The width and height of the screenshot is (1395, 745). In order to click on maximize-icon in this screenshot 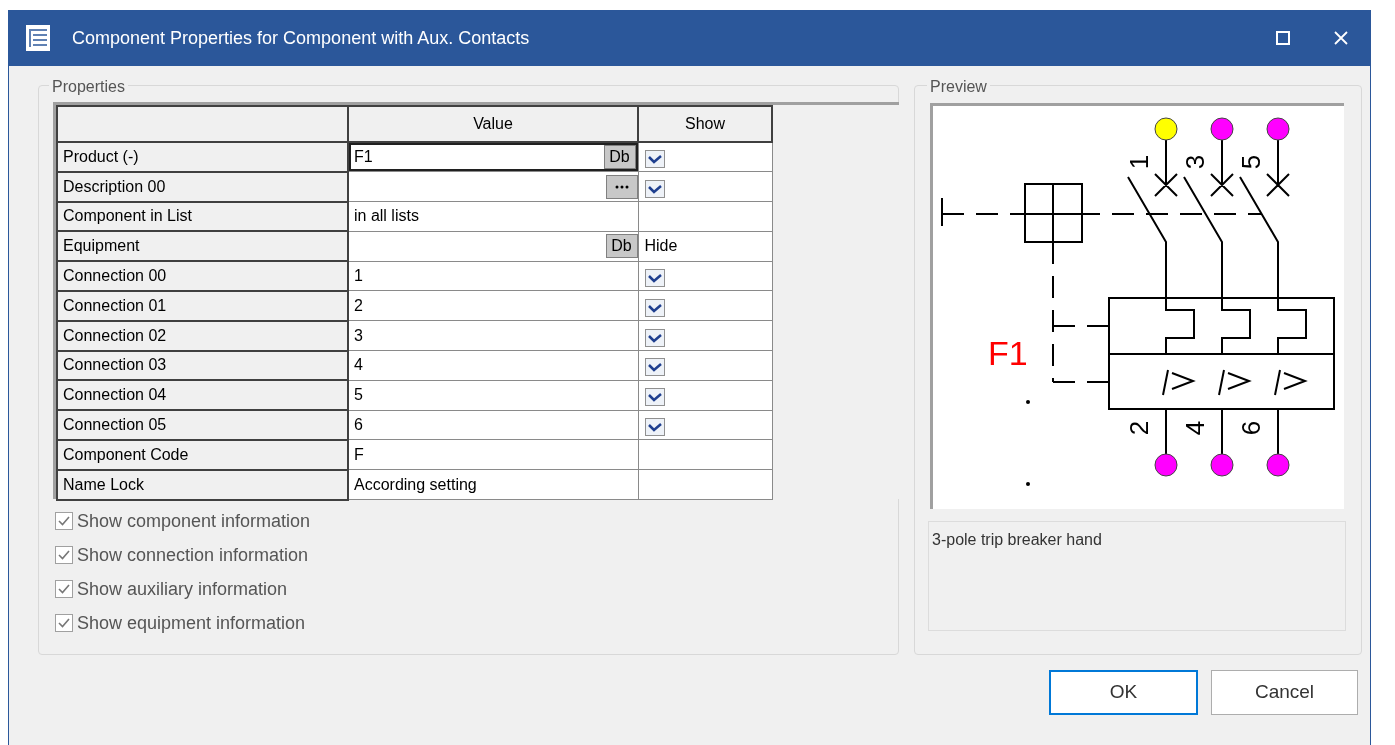, I will do `click(1283, 38)`.